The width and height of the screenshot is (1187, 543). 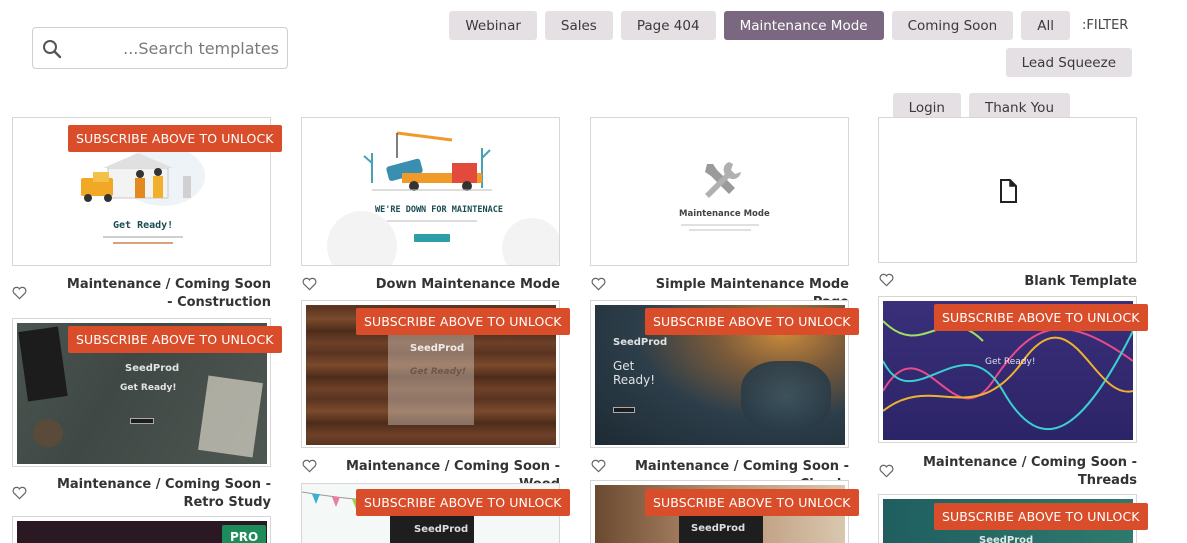 I want to click on filter-all: All, so click(x=1045, y=25).